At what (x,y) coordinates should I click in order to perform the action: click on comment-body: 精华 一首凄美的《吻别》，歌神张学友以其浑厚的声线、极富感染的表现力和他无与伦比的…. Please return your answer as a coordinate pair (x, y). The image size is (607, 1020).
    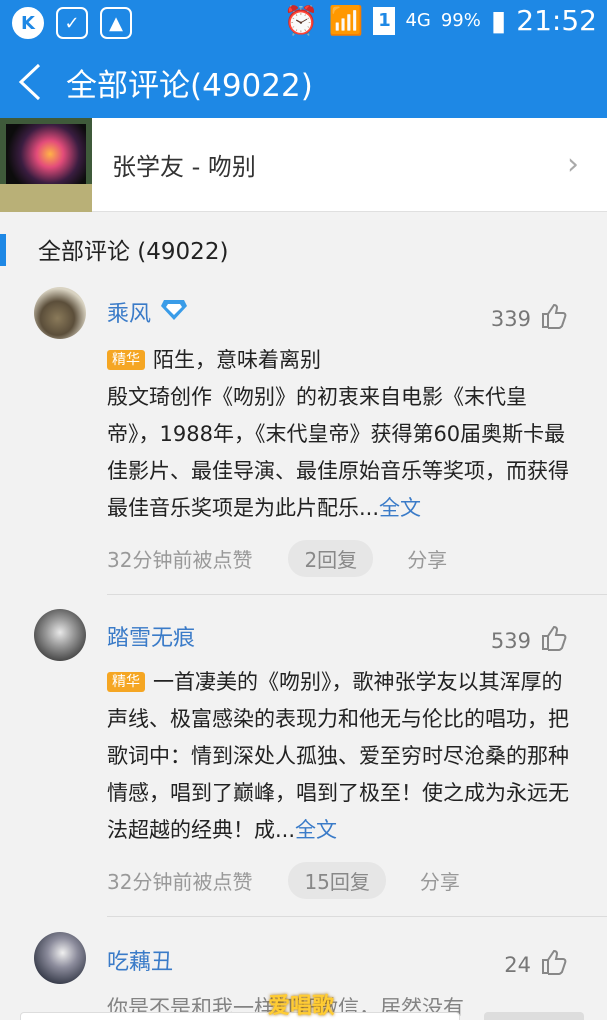
    Looking at the image, I should click on (342, 756).